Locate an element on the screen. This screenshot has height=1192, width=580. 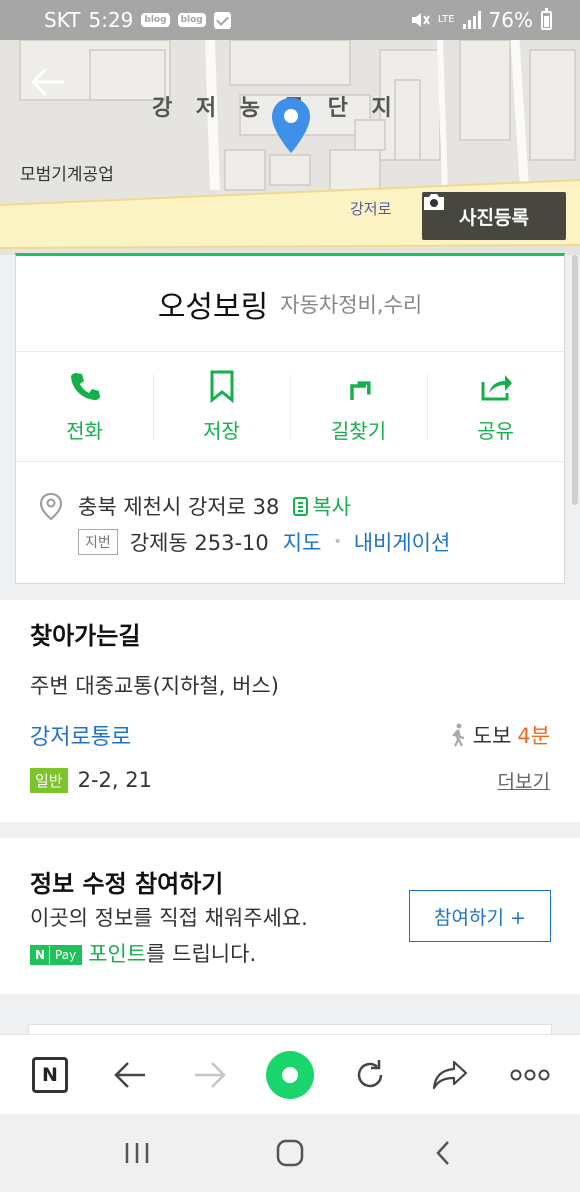
back-arrow-icon is located at coordinates (47, 82).